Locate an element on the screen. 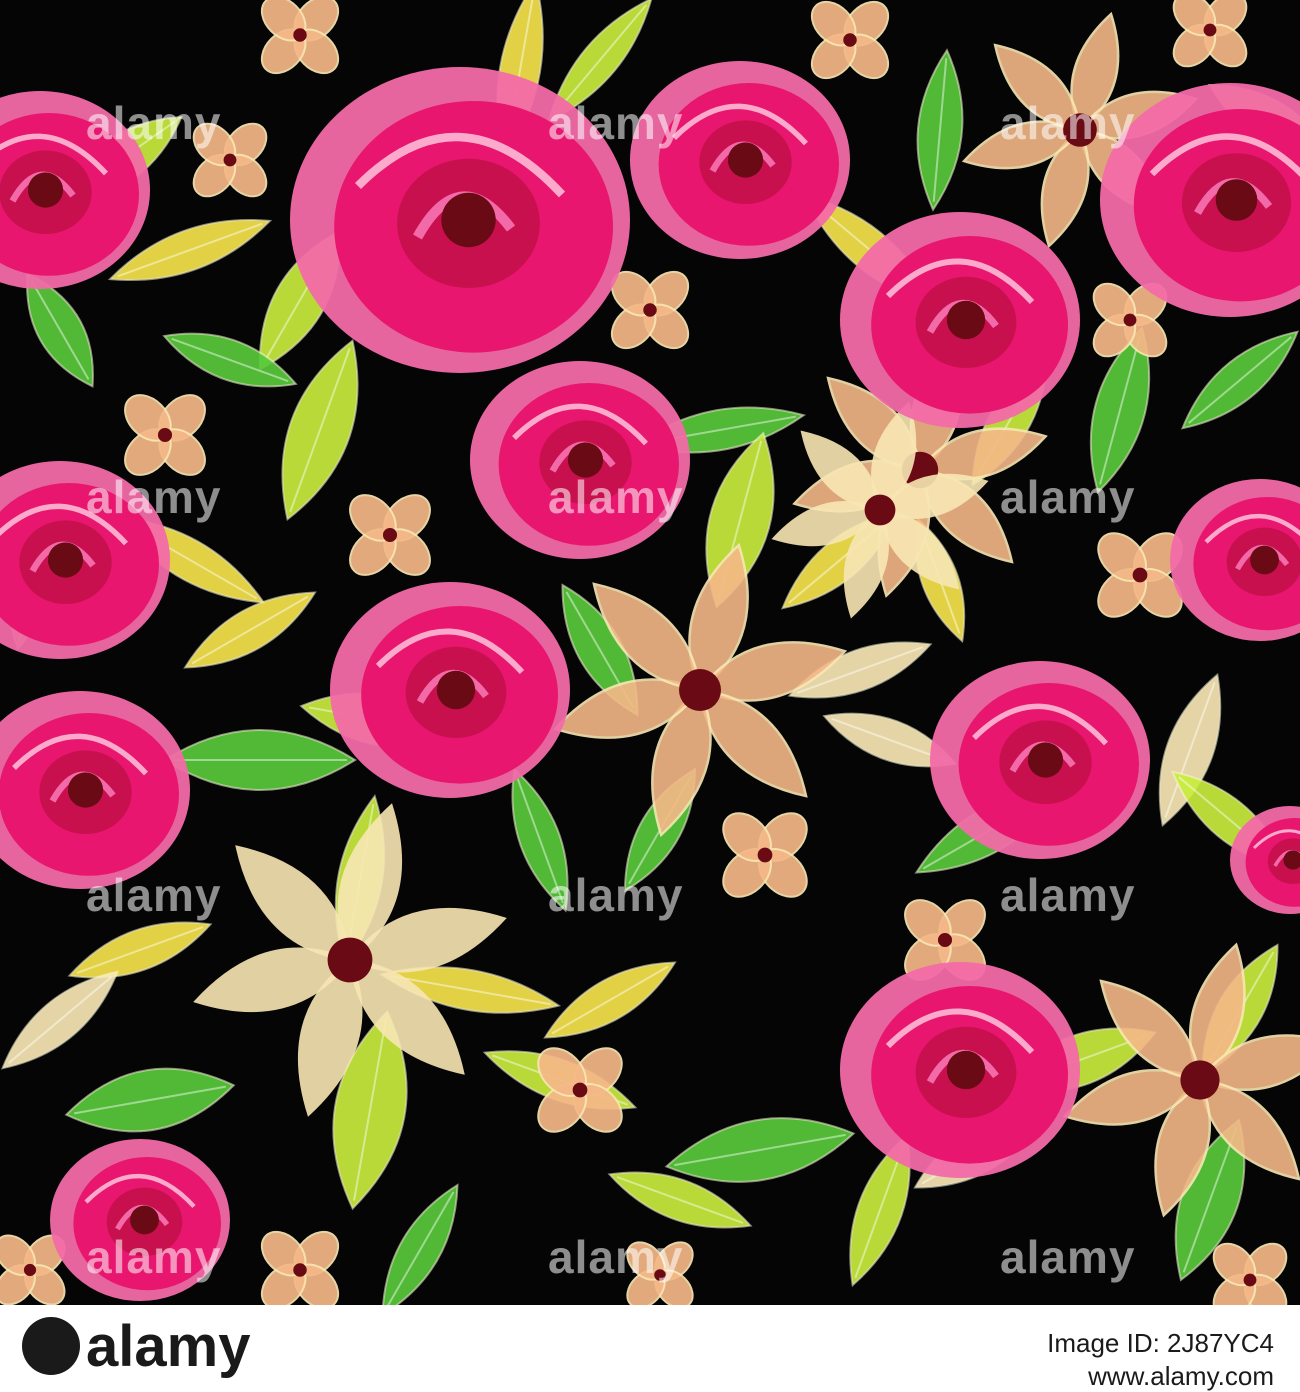 The height and width of the screenshot is (1392, 1300). alamy-logo-text: alamy is located at coordinates (168, 1346).